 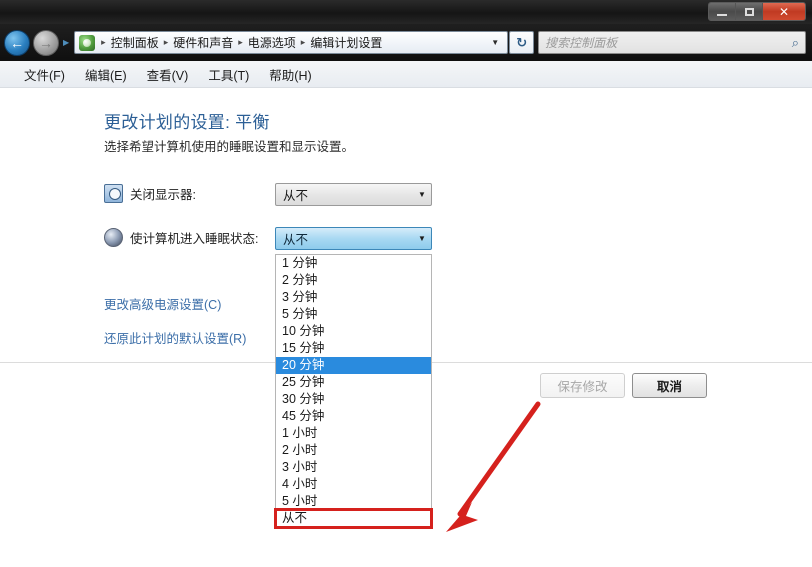 I want to click on breadcrumb-item-power-options: 电源选项, so click(x=272, y=42).